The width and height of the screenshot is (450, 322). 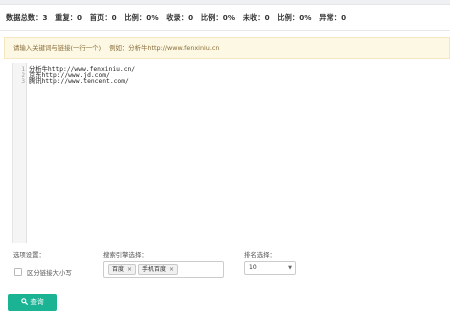 What do you see at coordinates (125, 255) in the screenshot?
I see `engine-select-label: 搜索引擎选择：` at bounding box center [125, 255].